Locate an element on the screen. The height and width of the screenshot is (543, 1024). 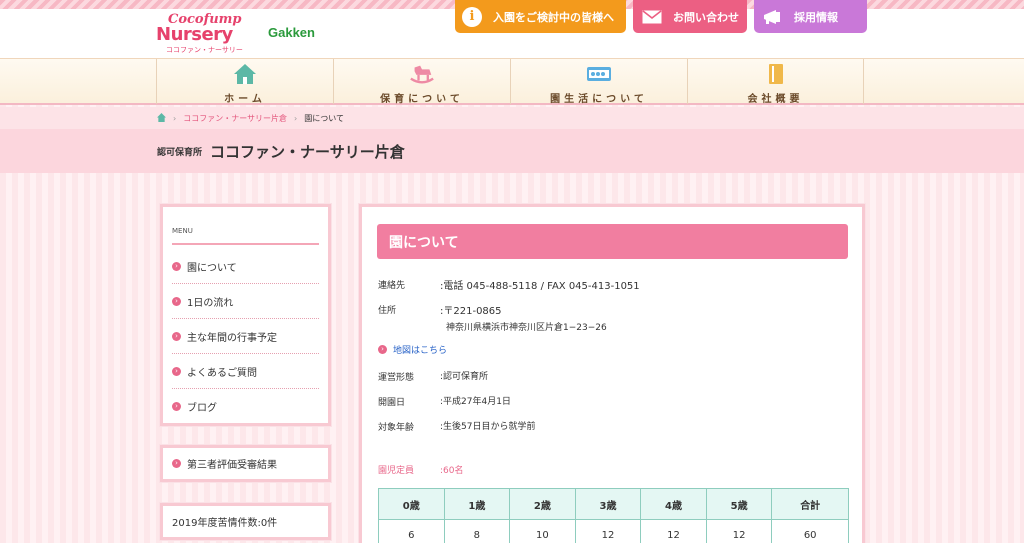
site-logo: Cocofump Nursery ココファン・ナーサリー is located at coordinates (204, 33).